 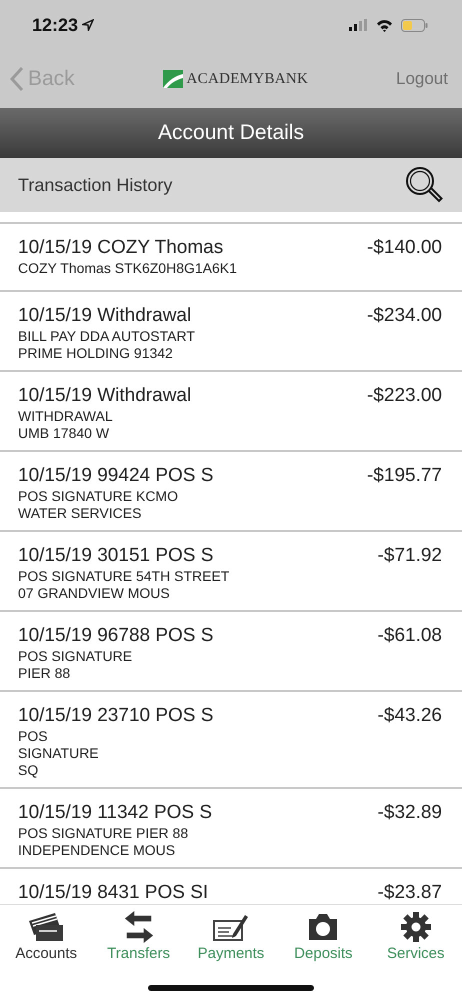 I want to click on transaction-amount: -$140.00, so click(x=404, y=248).